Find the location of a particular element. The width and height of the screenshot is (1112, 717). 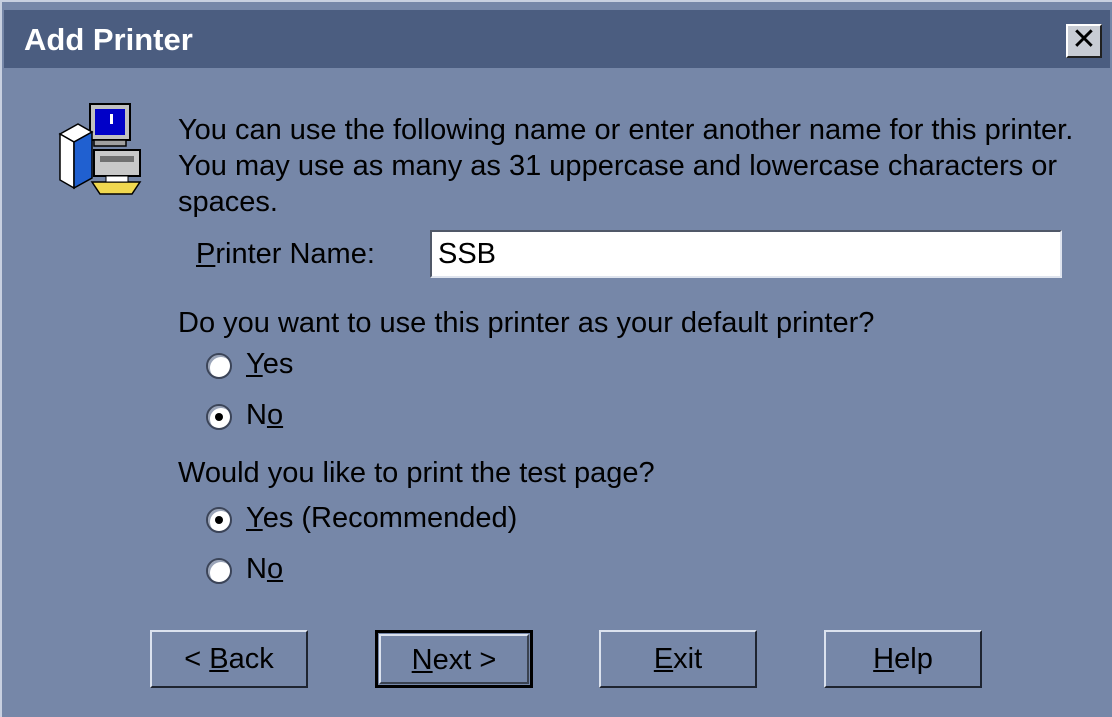

default-no-radio is located at coordinates (219, 417).